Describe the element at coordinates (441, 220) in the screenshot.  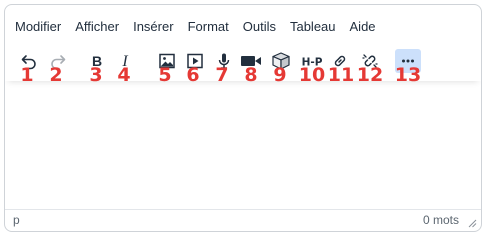
I see `word-count: 0 mots` at that location.